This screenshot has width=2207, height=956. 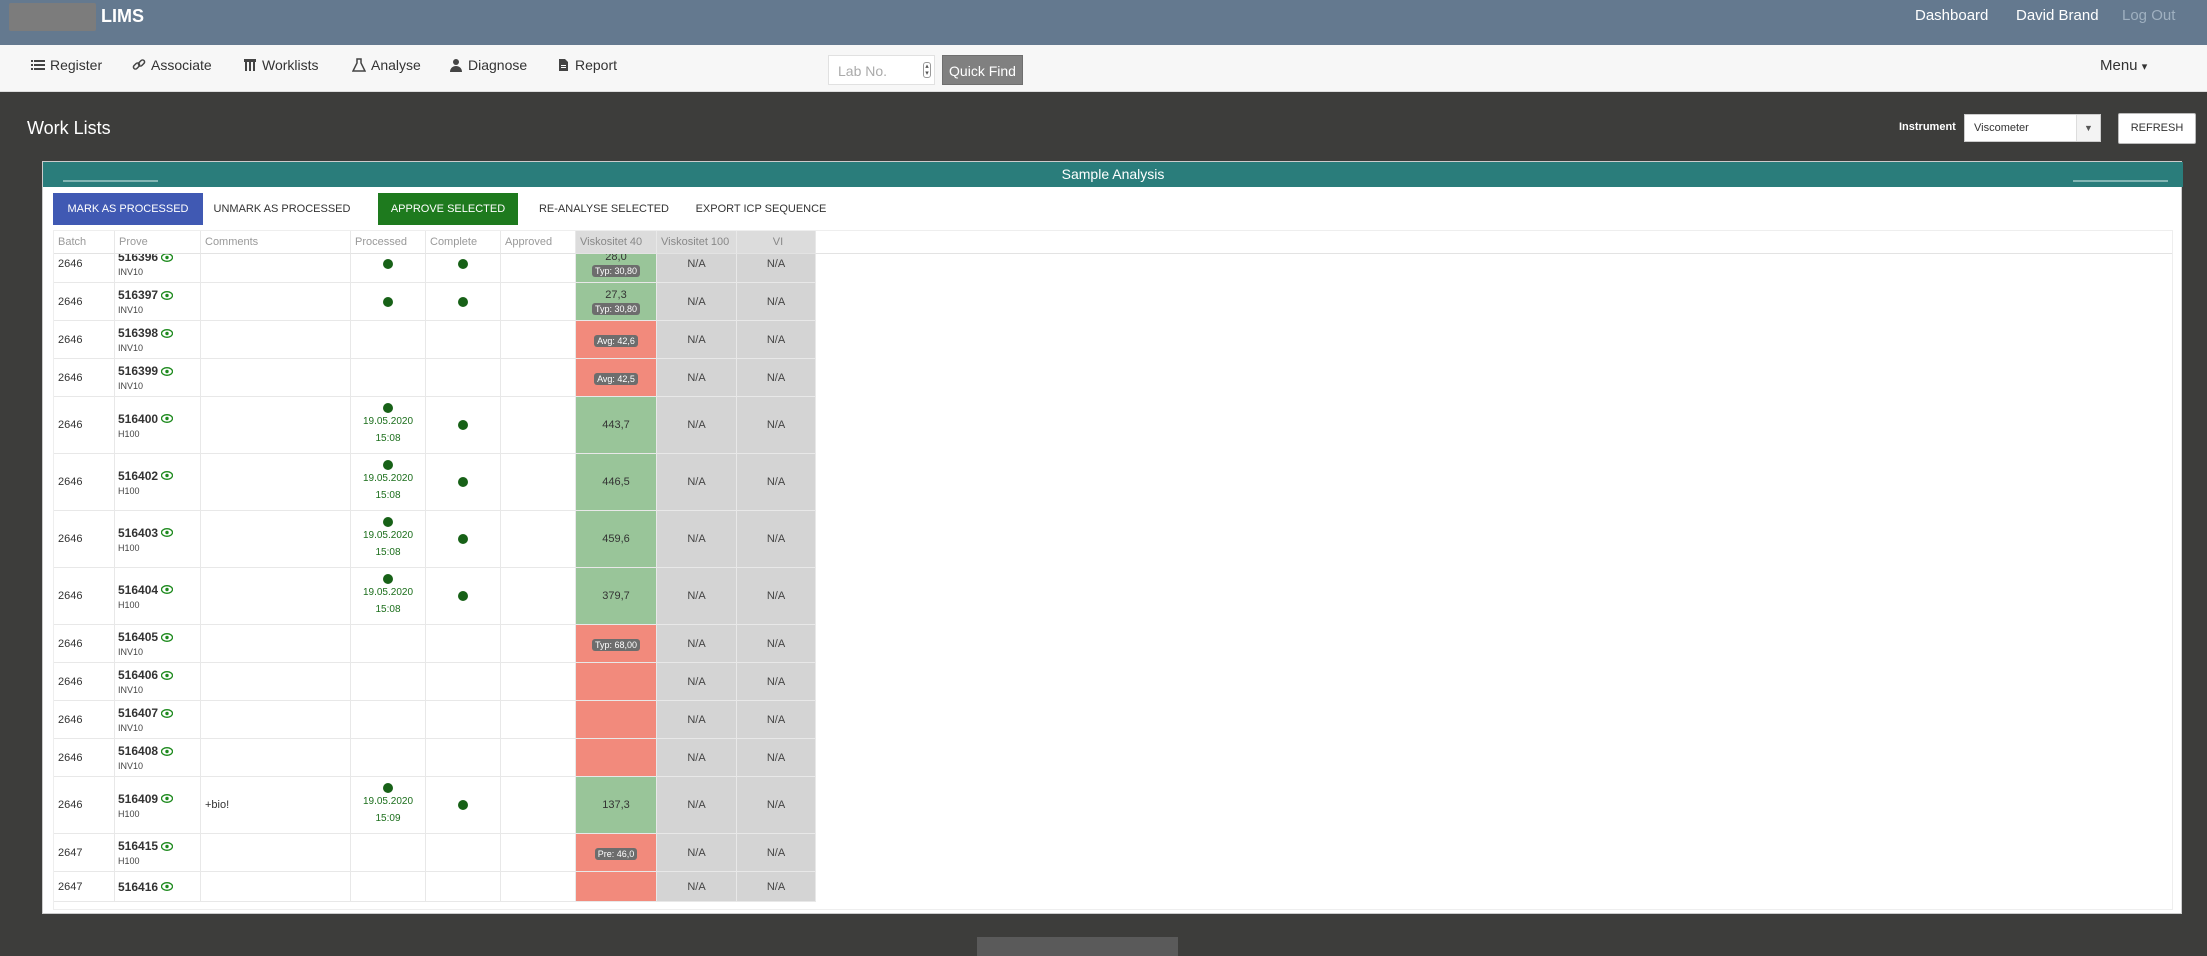 What do you see at coordinates (604, 209) in the screenshot?
I see `reanalyse-selected-button: RE-ANALYSE SELECTED` at bounding box center [604, 209].